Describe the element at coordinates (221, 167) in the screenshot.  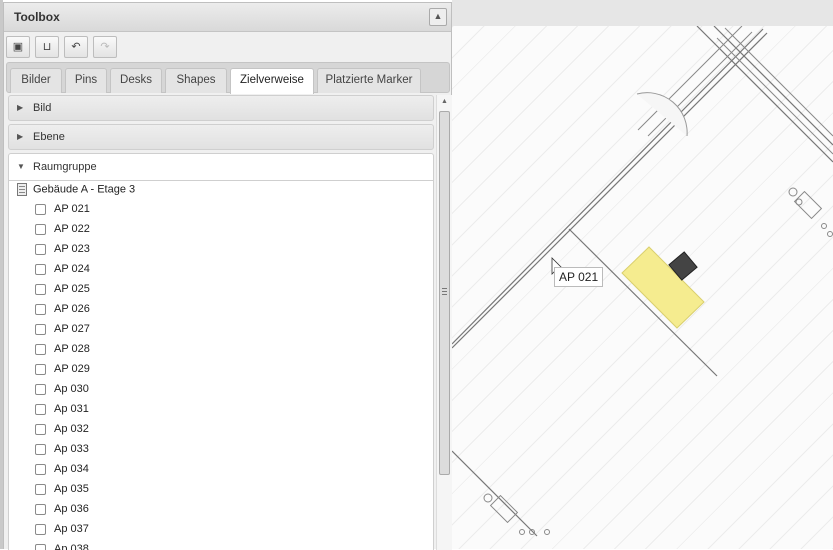
I see `section-raumgruppe: ▼ Raumgruppe` at that location.